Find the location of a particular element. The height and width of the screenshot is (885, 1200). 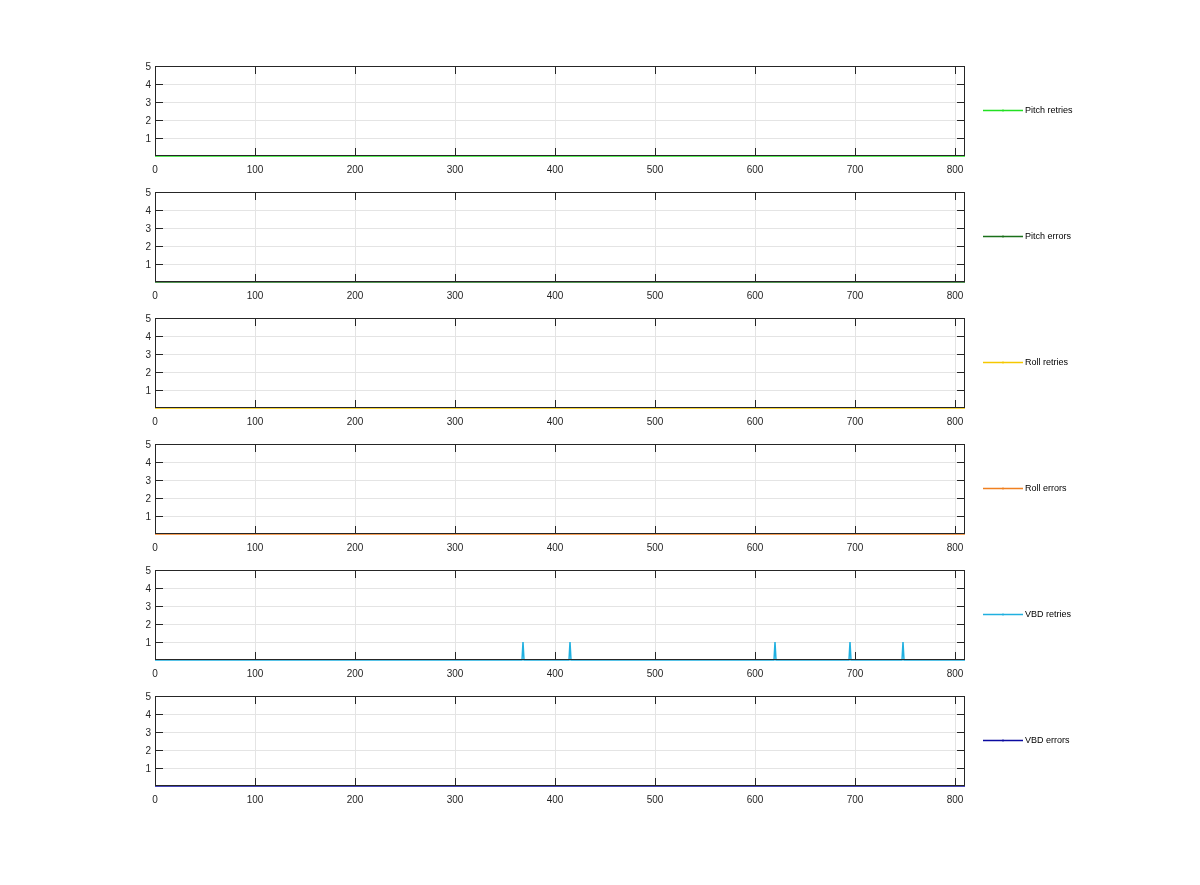

legend-label: Roll errors is located at coordinates (1046, 488).